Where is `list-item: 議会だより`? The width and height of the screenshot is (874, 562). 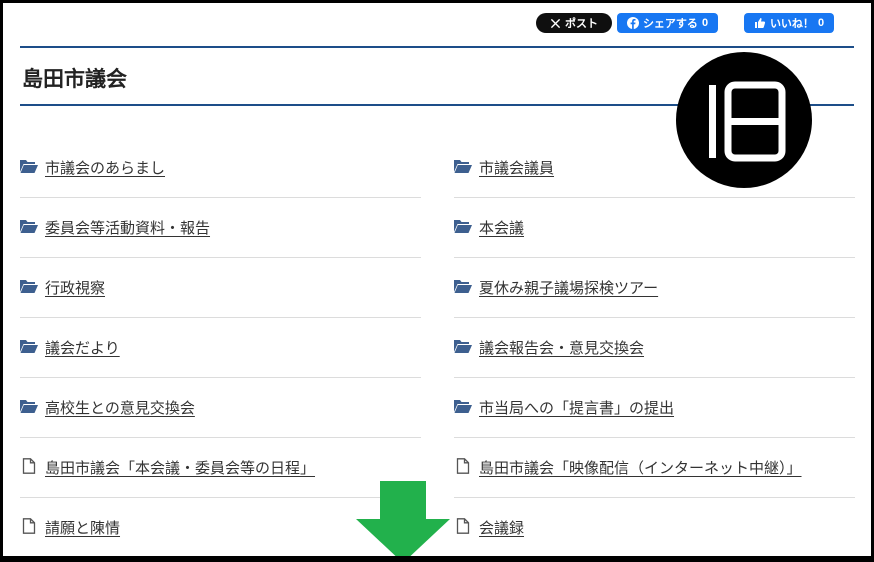
list-item: 議会だより is located at coordinates (220, 348).